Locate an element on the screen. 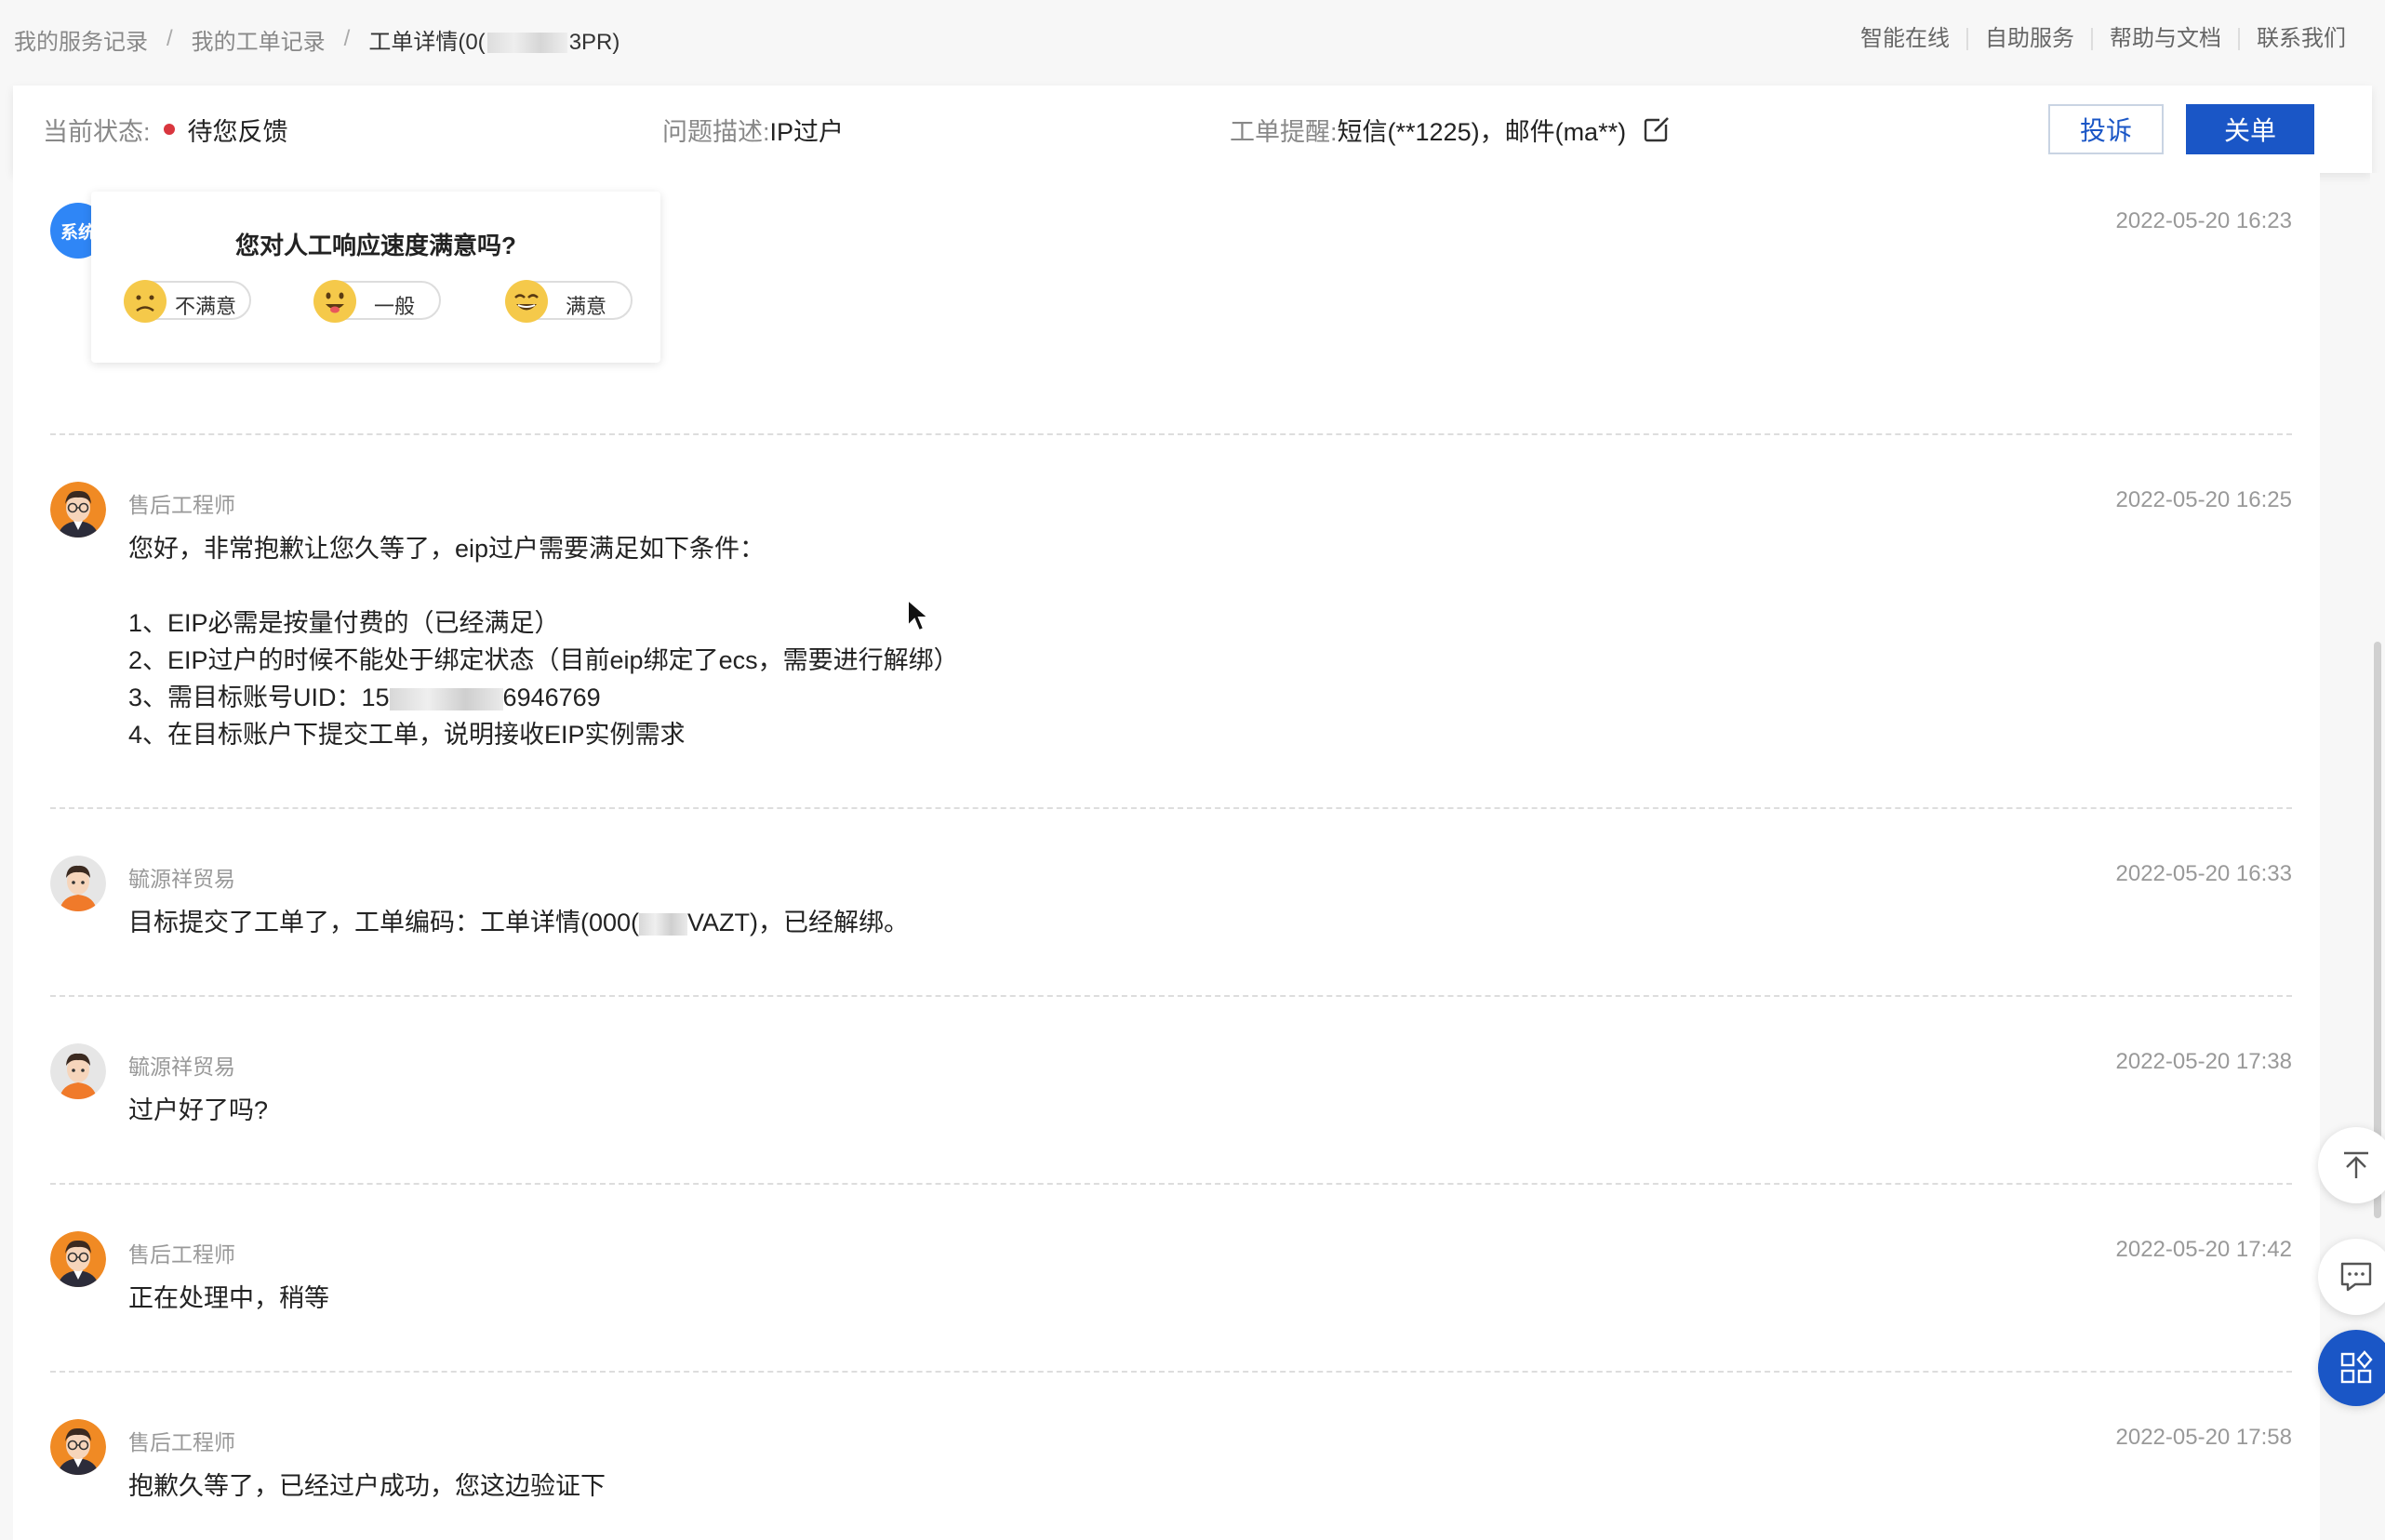  uid-prefix: 3、需目标账号UID：15 is located at coordinates (259, 697).